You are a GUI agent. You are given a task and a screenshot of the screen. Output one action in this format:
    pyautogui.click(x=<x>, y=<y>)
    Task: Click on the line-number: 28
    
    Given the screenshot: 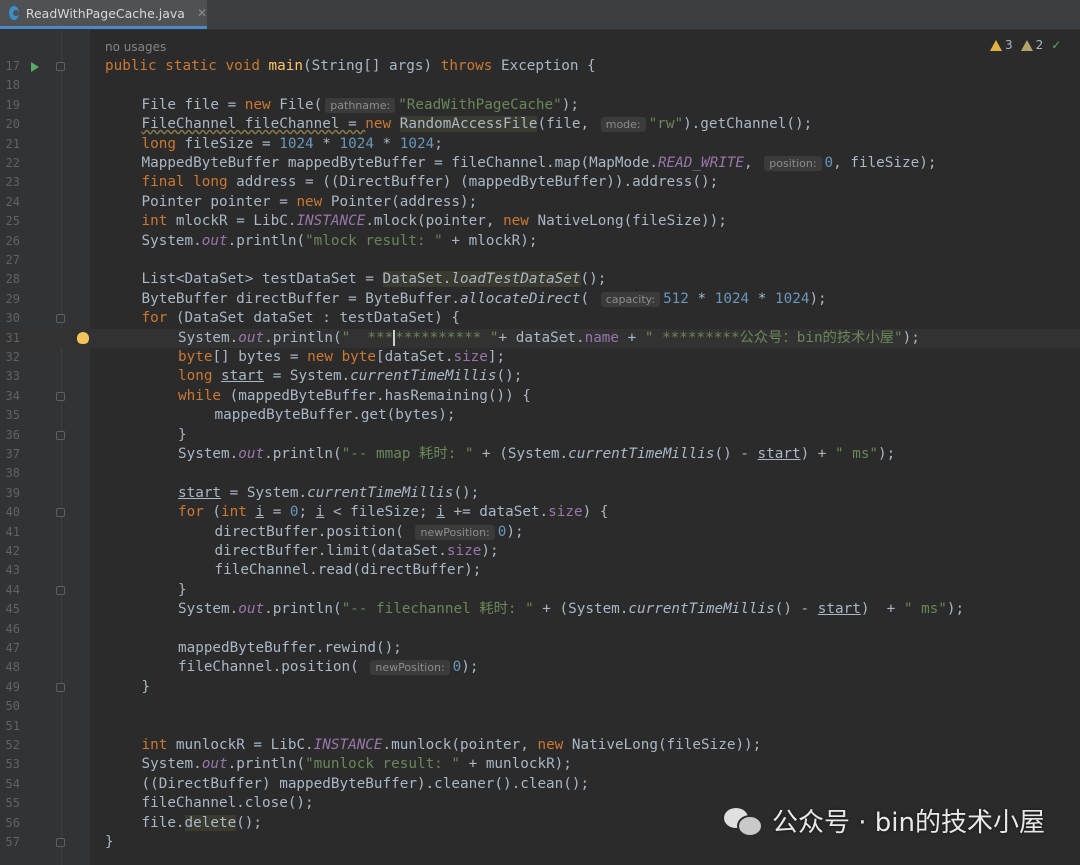 What is the action you would take?
    pyautogui.click(x=10, y=279)
    